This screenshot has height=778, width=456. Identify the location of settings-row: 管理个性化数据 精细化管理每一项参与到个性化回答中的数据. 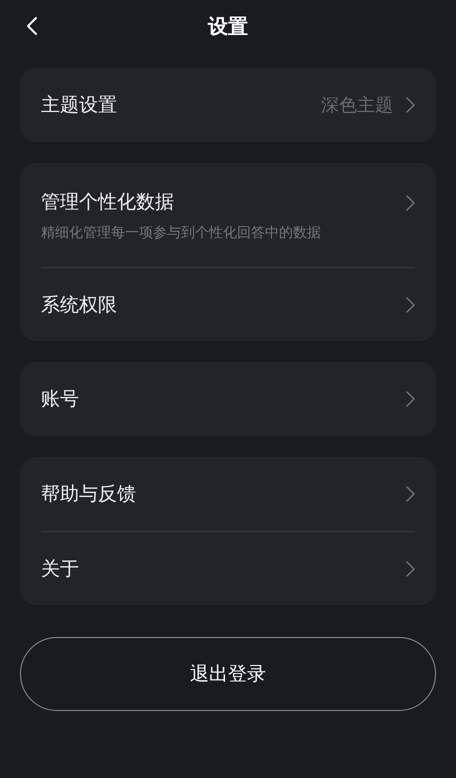
(228, 215).